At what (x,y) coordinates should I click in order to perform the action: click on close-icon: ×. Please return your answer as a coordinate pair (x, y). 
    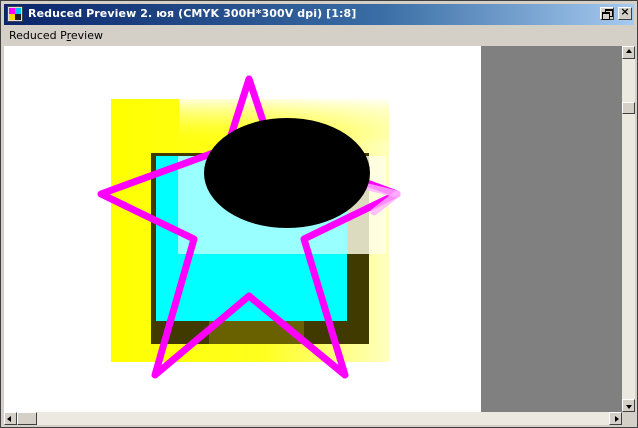
    Looking at the image, I should click on (625, 11).